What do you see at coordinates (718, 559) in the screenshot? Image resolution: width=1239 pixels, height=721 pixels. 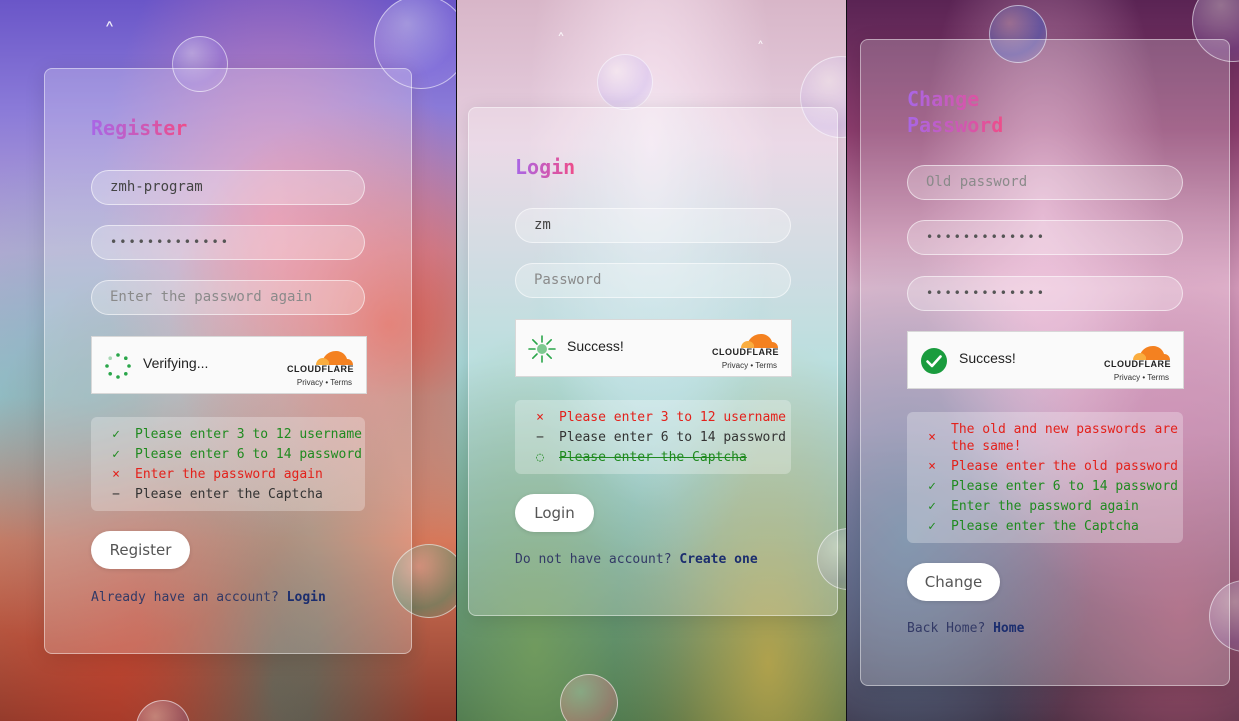 I see `create-account-link: Create one` at bounding box center [718, 559].